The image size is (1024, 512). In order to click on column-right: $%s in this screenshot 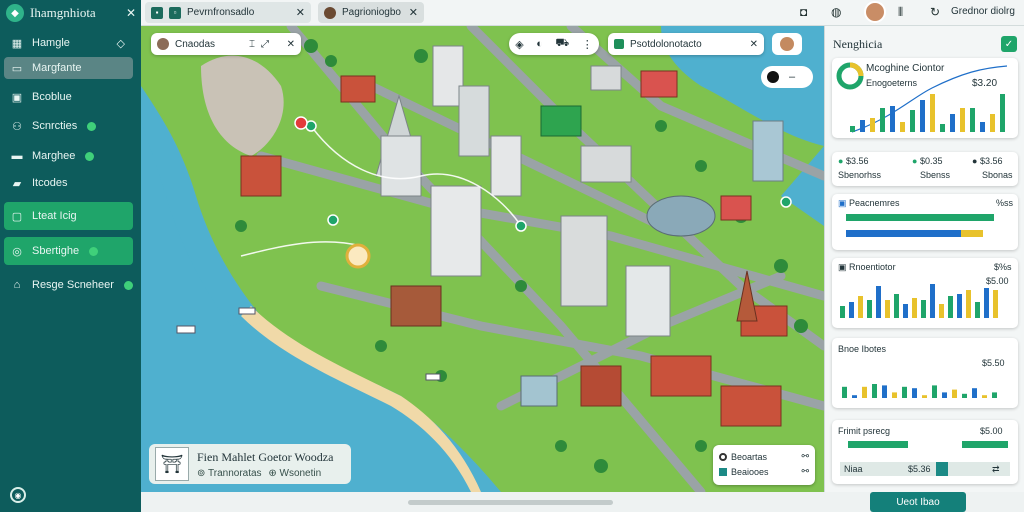, I will do `click(1003, 267)`.